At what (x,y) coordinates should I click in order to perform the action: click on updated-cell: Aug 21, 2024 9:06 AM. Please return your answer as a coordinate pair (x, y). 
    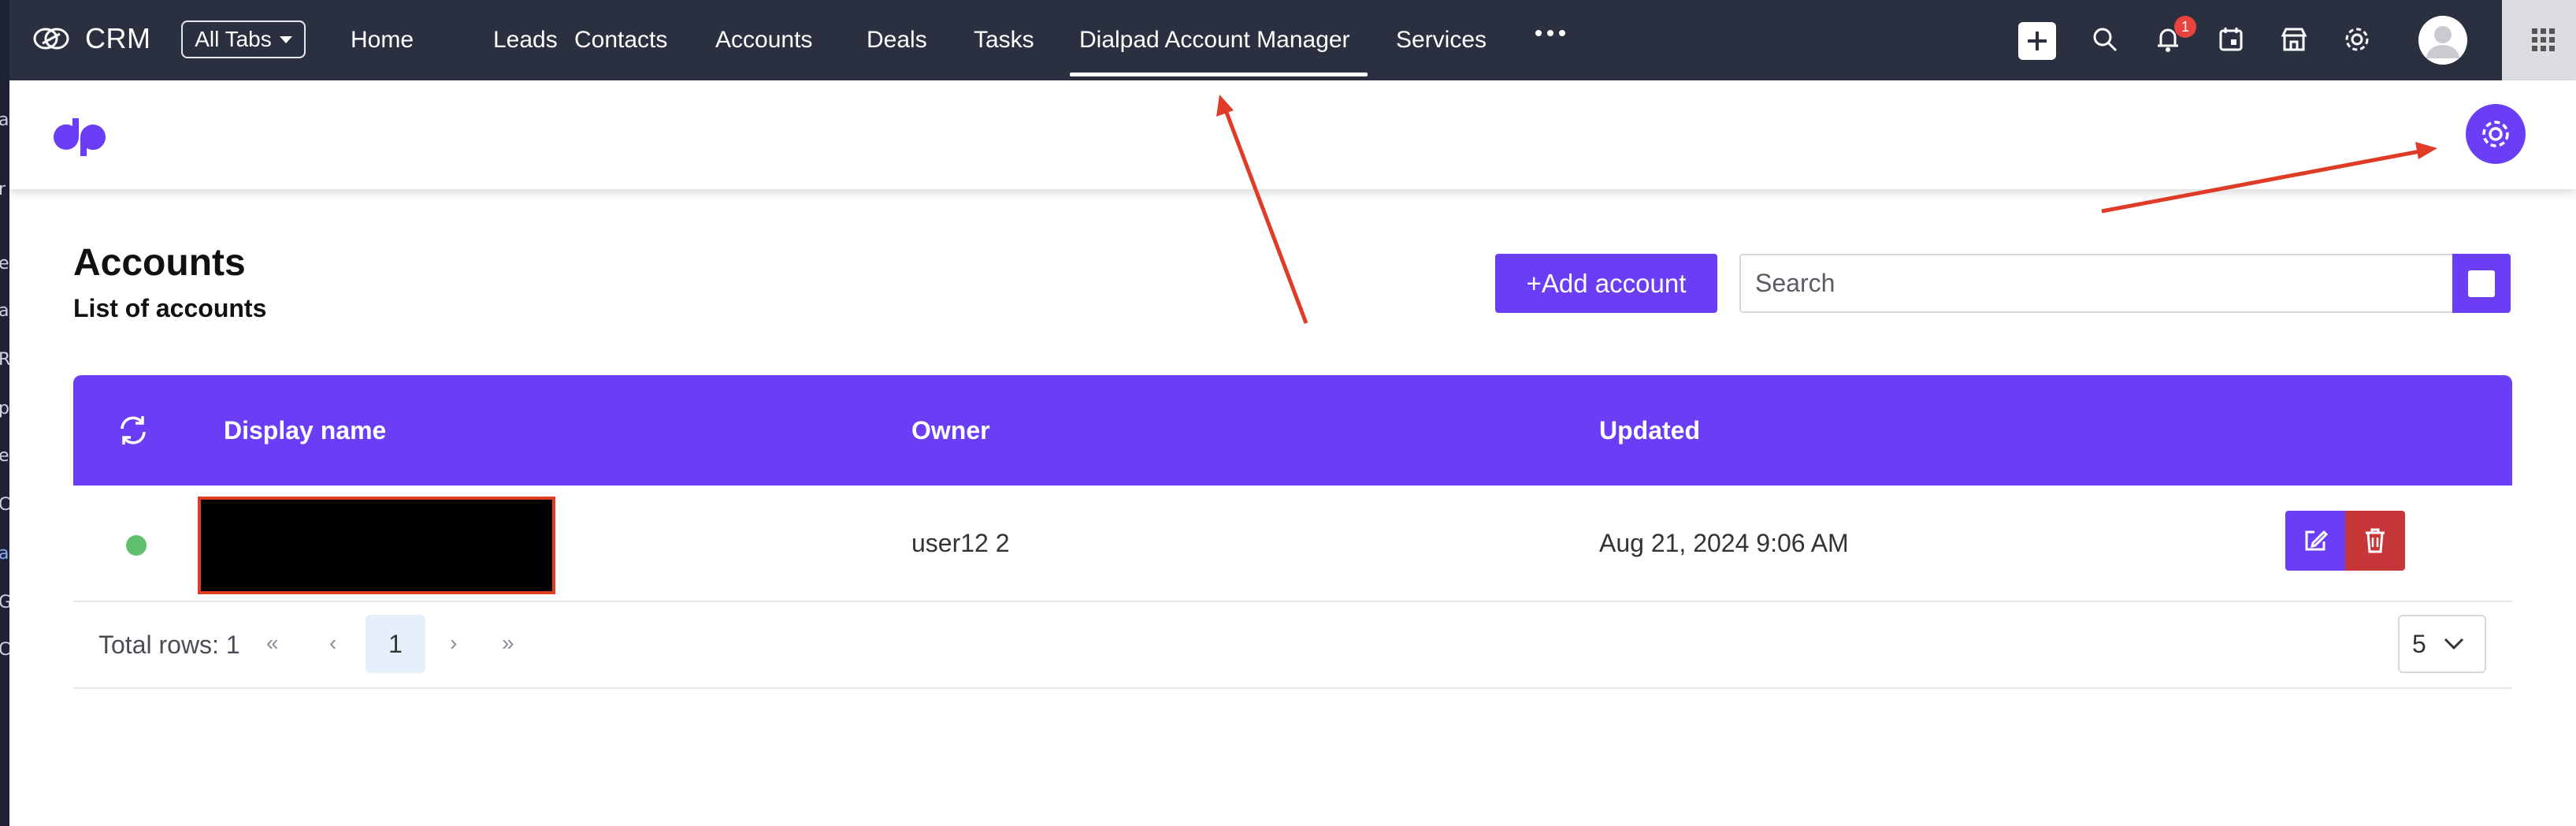
    Looking at the image, I should click on (1724, 543).